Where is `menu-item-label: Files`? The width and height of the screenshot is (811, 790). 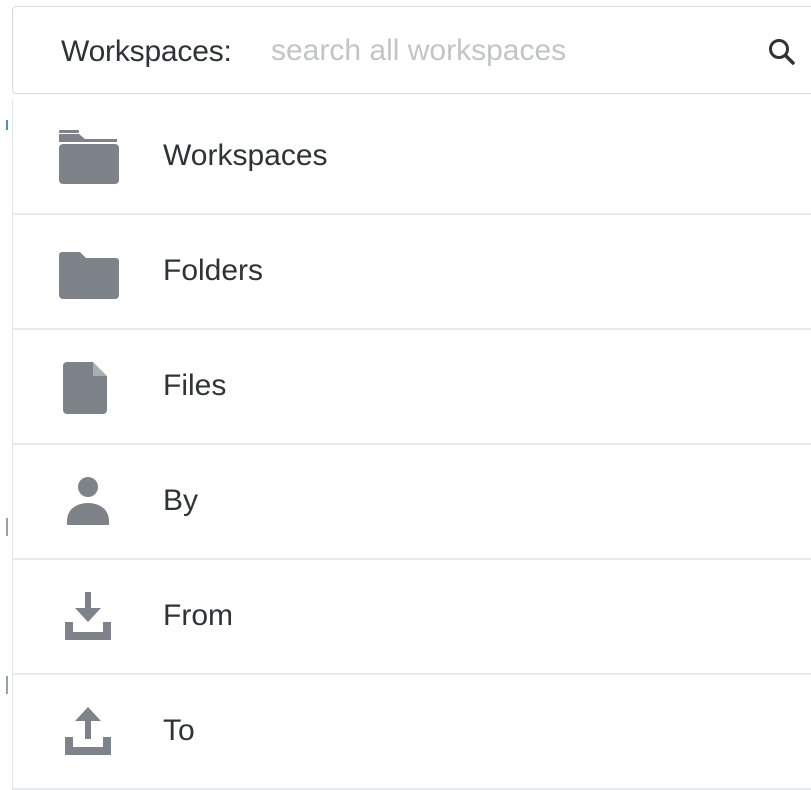 menu-item-label: Files is located at coordinates (195, 385).